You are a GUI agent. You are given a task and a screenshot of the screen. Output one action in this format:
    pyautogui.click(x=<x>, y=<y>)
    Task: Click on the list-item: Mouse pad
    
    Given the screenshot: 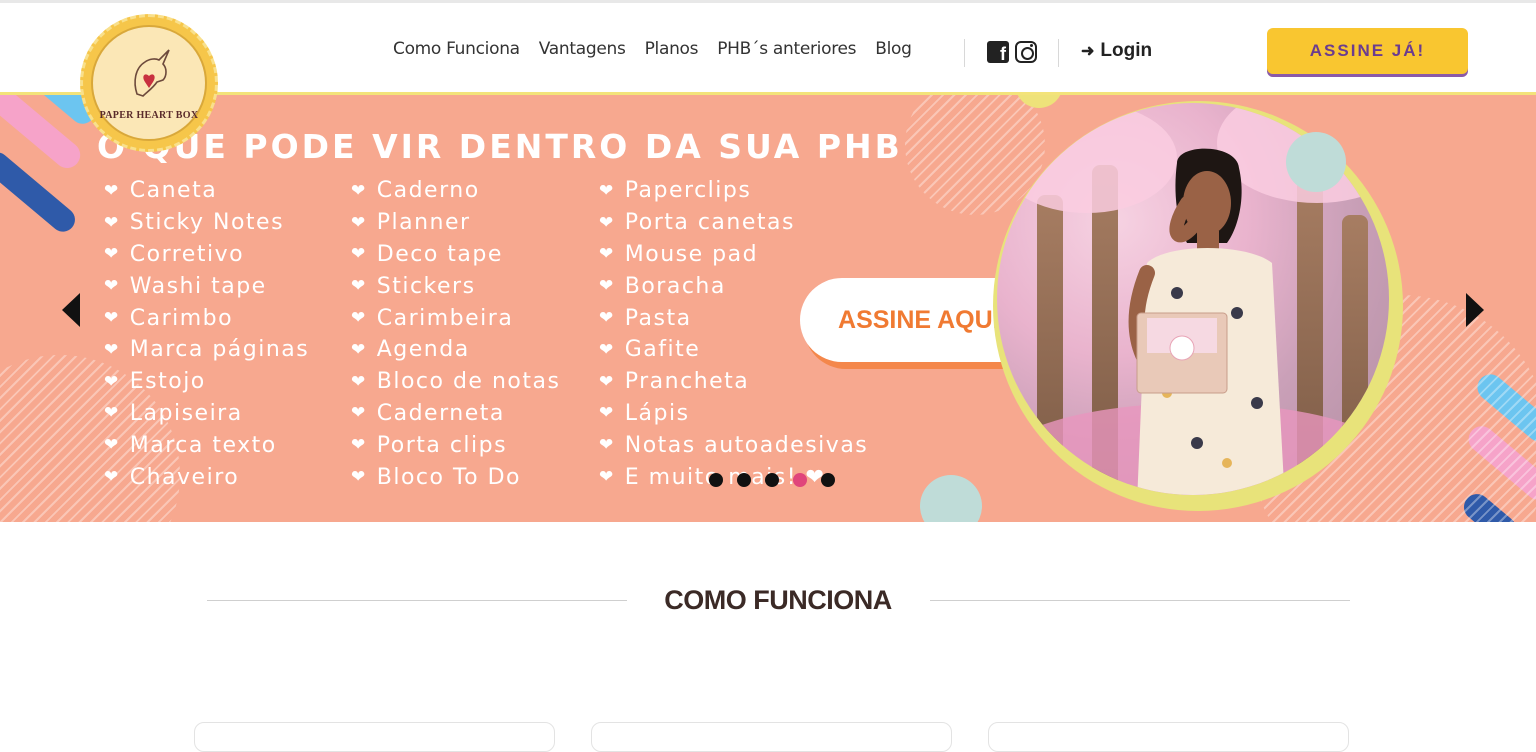 What is the action you would take?
    pyautogui.click(x=733, y=255)
    